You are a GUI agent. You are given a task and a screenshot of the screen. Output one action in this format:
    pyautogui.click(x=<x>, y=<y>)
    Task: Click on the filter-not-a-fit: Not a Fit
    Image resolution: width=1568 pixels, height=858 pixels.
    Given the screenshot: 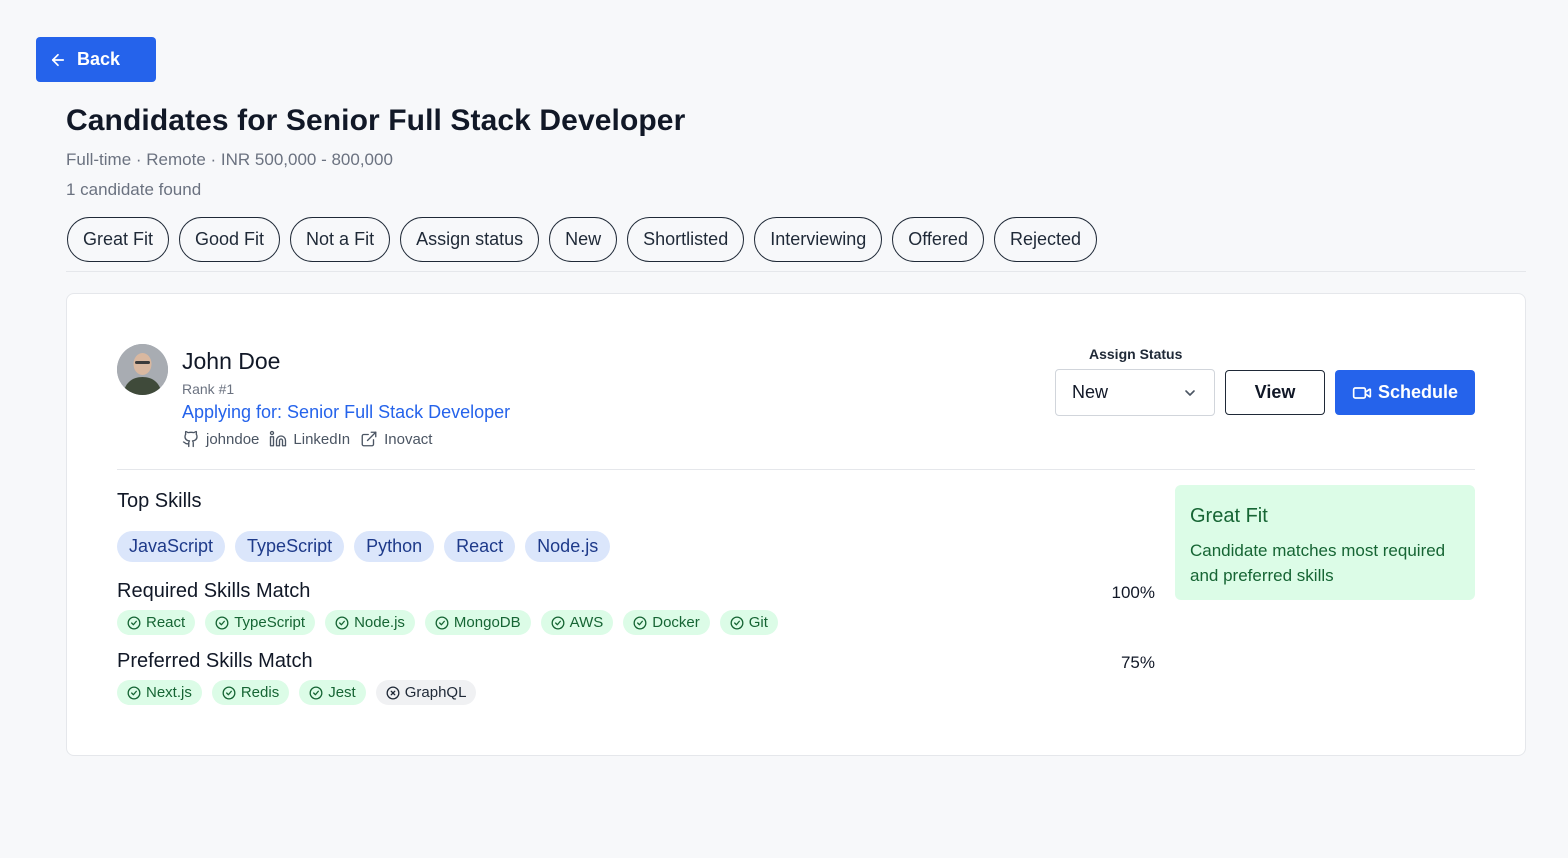 What is the action you would take?
    pyautogui.click(x=340, y=239)
    